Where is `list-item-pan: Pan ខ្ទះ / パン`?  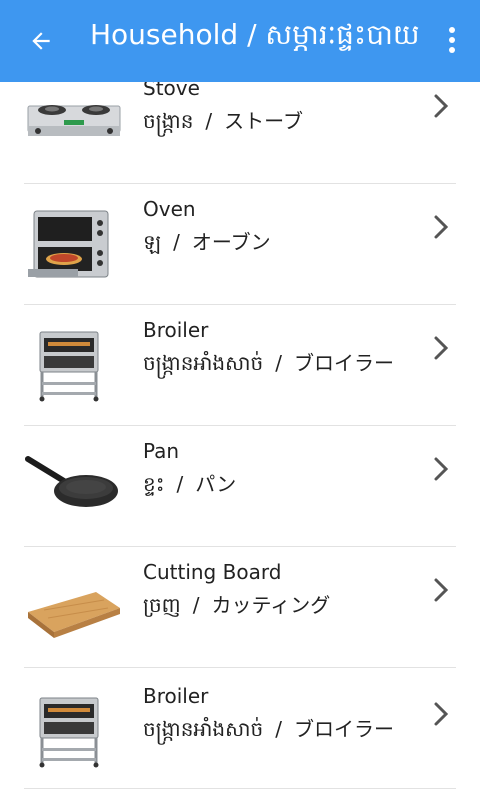
list-item-pan: Pan ខ្ទះ / パン is located at coordinates (240, 486).